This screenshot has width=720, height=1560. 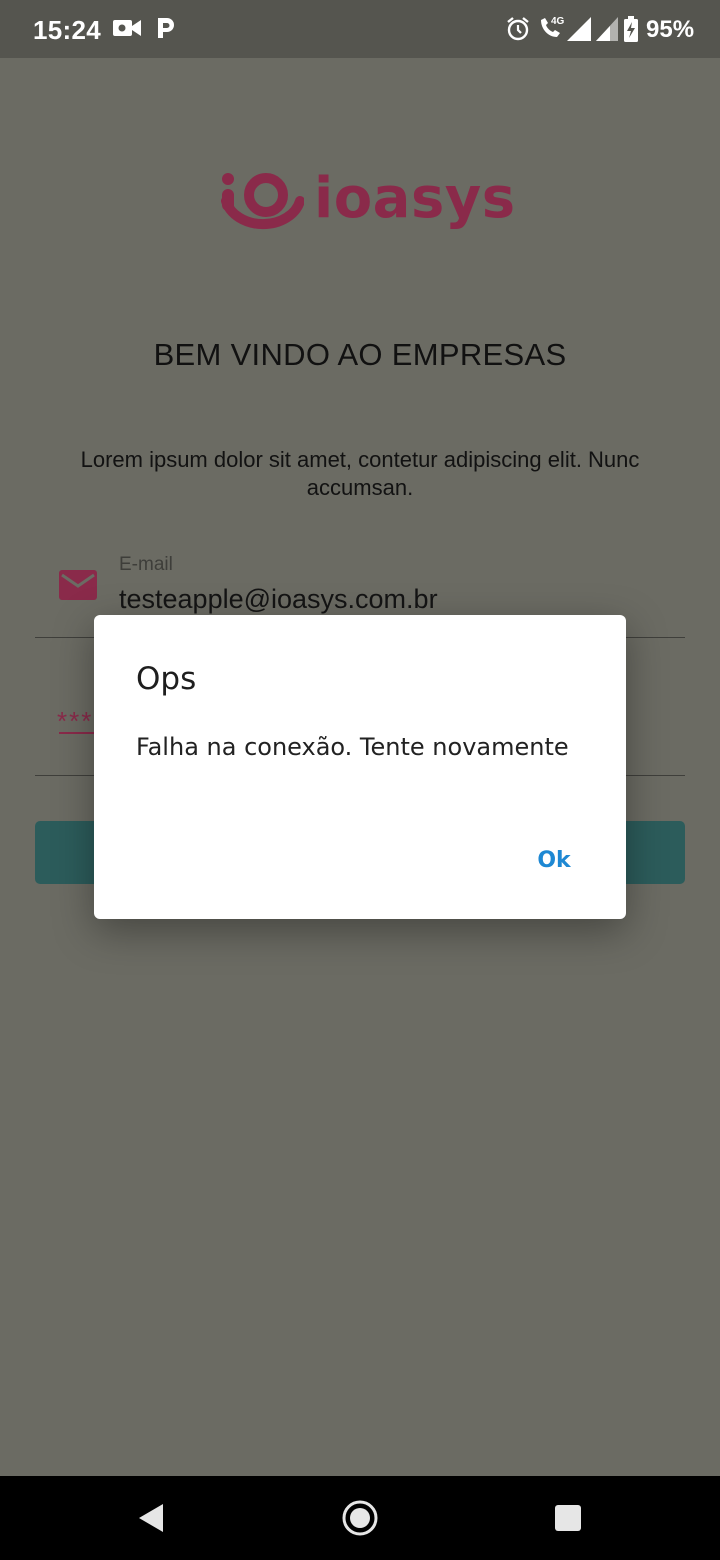 I want to click on status-bar: 15:24 4G 95%, so click(x=360, y=29).